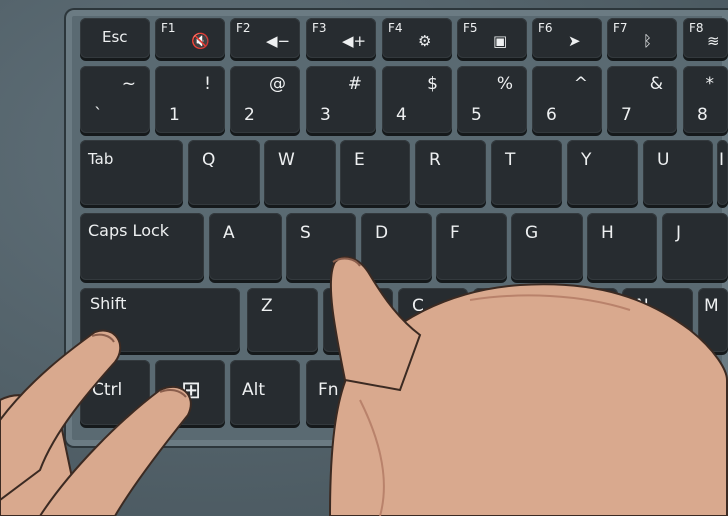 Image resolution: width=728 pixels, height=516 pixels. I want to click on right-index-finger, so click(375, 324).